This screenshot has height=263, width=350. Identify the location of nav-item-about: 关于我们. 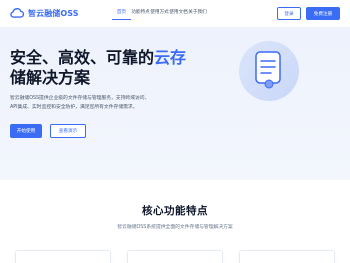
(197, 14).